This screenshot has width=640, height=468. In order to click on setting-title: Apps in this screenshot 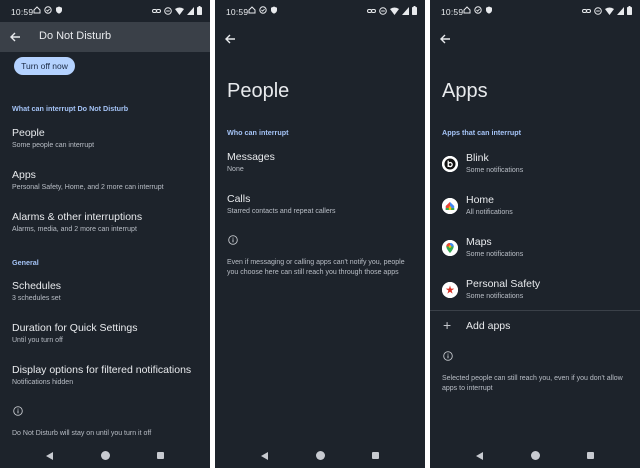, I will do `click(24, 175)`.